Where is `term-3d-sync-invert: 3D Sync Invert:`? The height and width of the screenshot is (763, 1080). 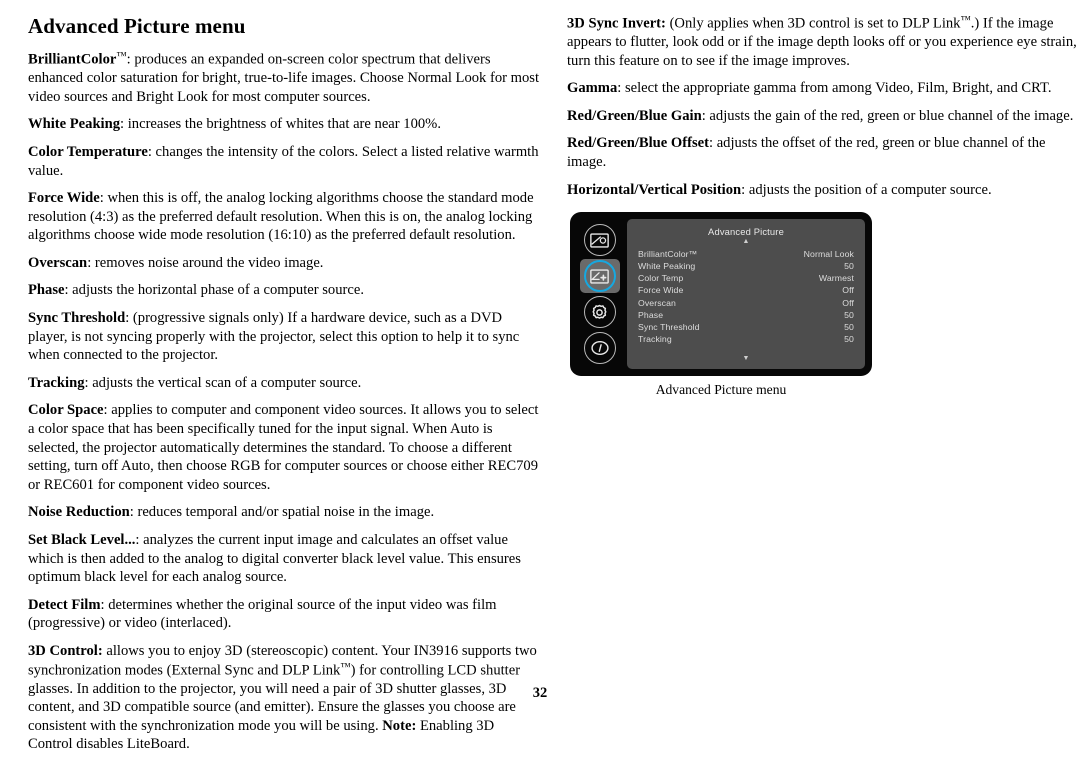 term-3d-sync-invert: 3D Sync Invert: is located at coordinates (616, 23).